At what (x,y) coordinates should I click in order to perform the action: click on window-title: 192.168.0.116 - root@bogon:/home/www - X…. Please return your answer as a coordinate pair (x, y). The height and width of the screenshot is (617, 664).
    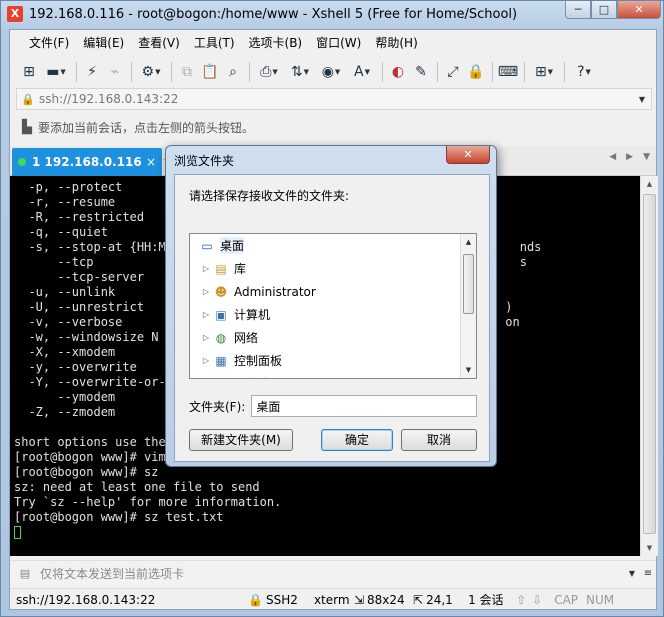
    Looking at the image, I should click on (273, 14).